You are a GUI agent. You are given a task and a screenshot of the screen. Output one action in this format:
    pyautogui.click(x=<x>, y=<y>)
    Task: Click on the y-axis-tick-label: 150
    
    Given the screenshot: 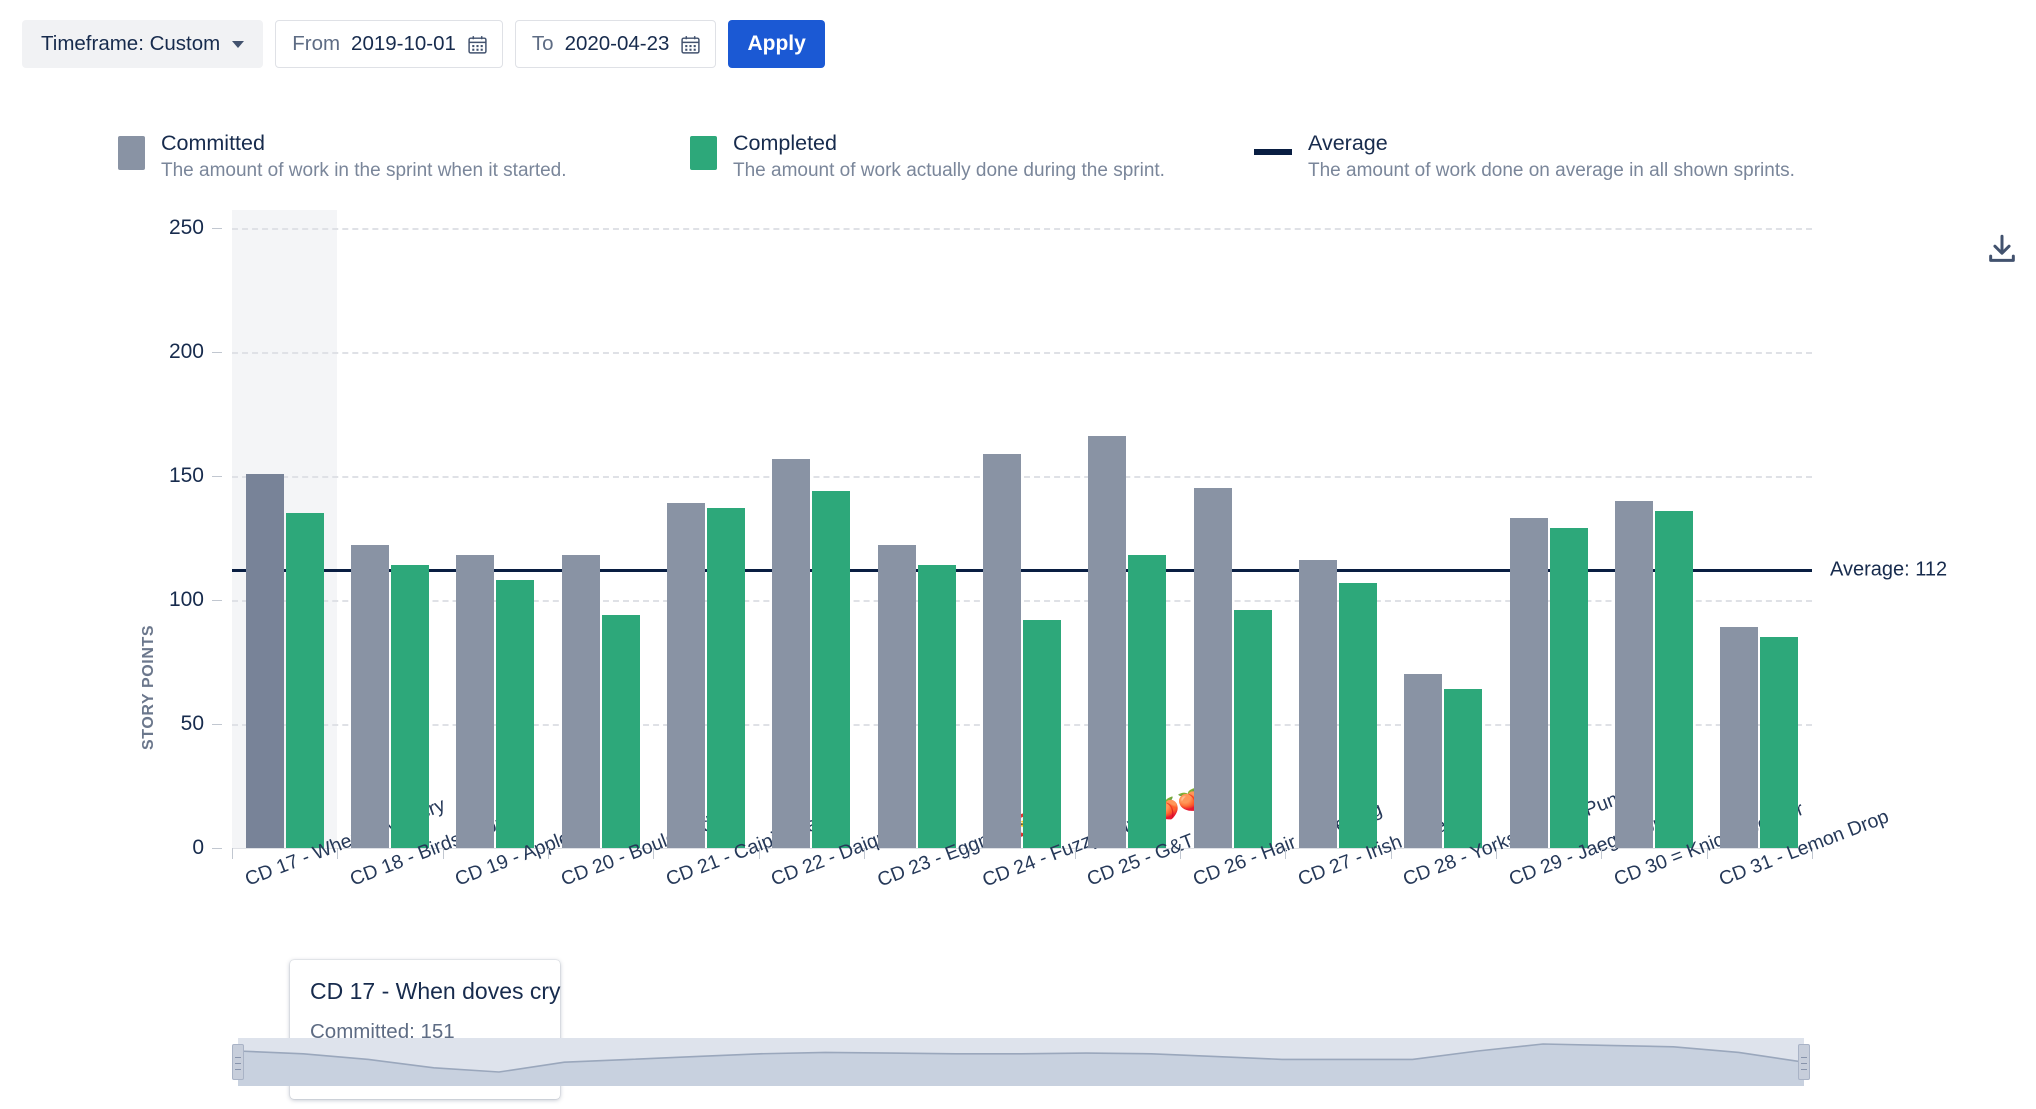 What is the action you would take?
    pyautogui.click(x=186, y=475)
    